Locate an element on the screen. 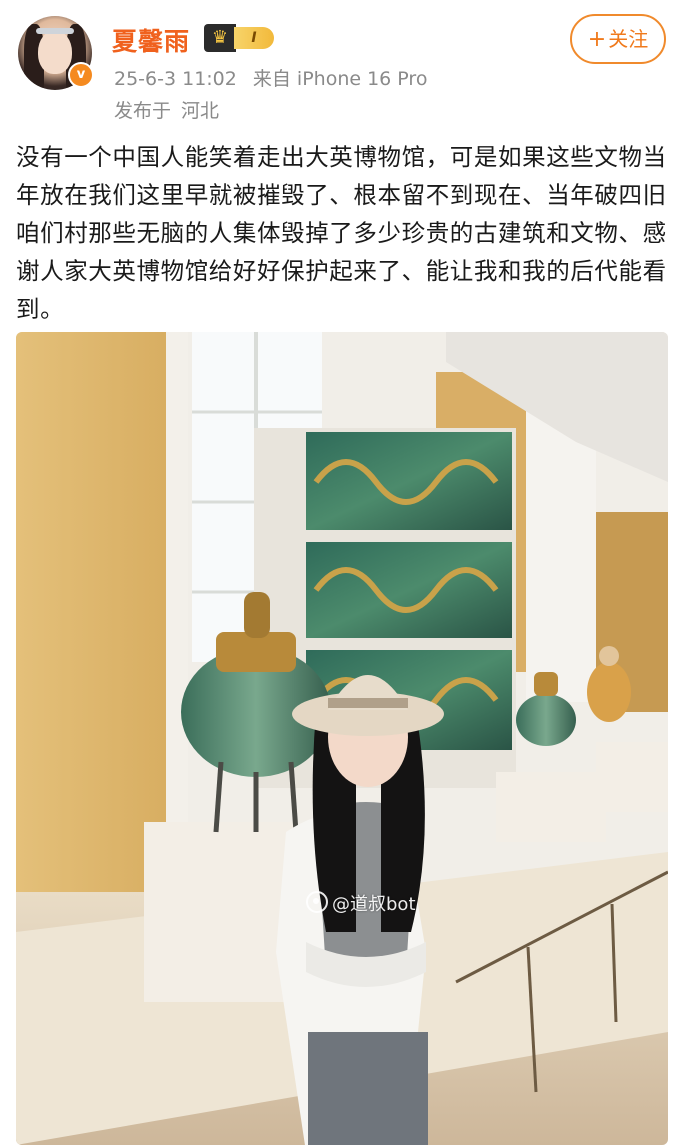  watermark-text: @道叔bot is located at coordinates (374, 904).